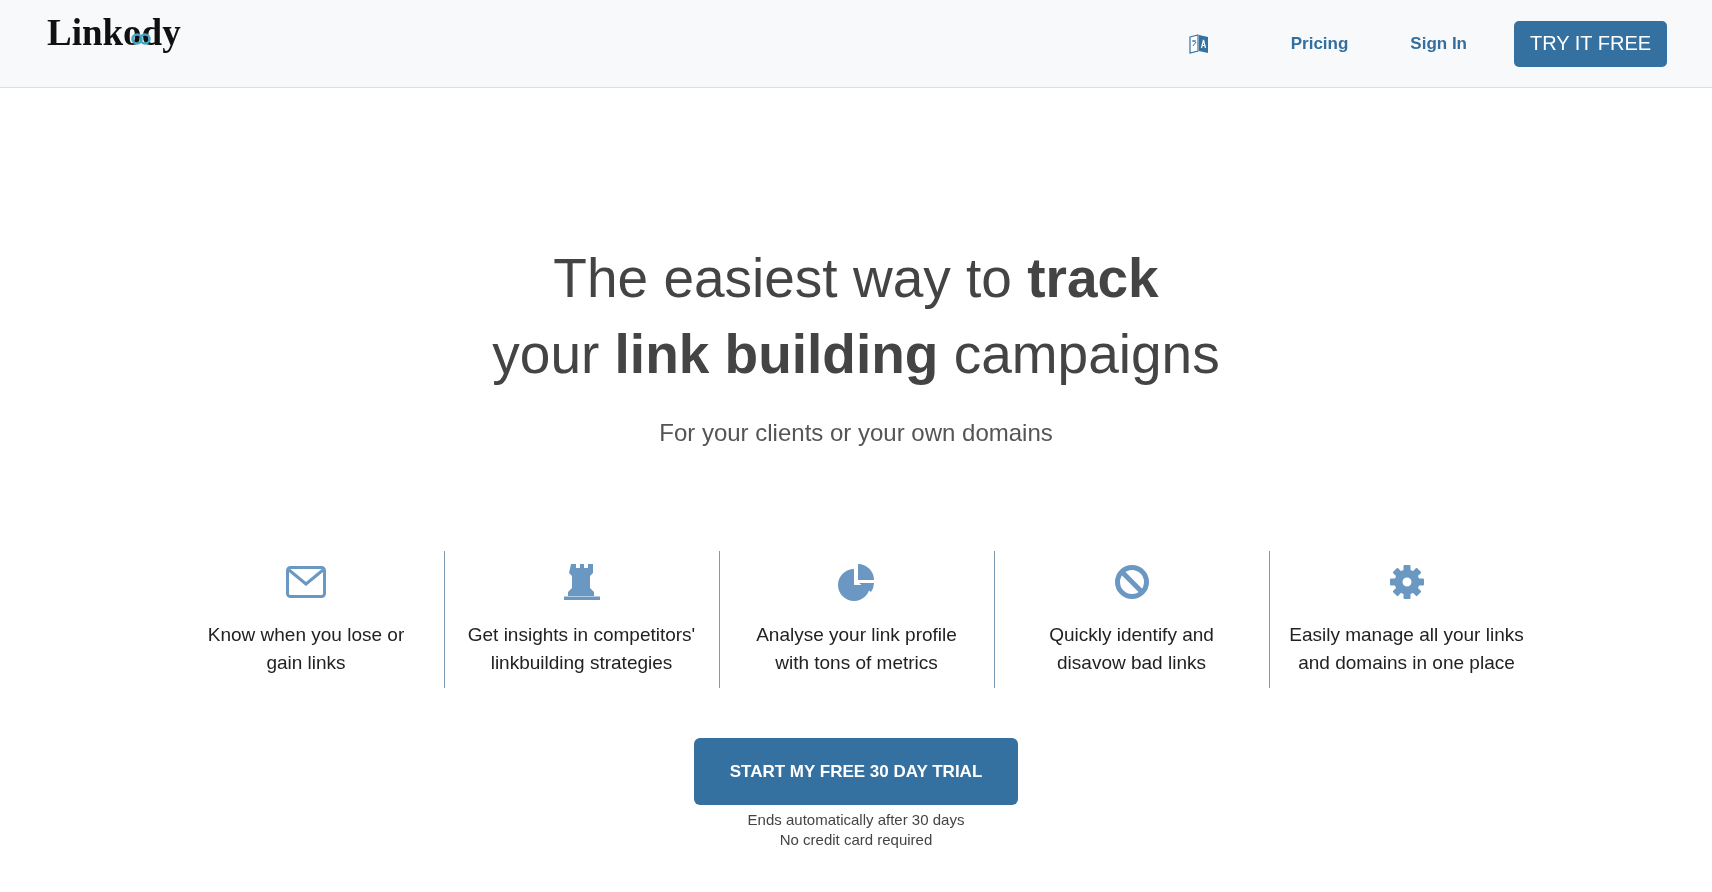  Describe the element at coordinates (856, 649) in the screenshot. I see `feature-text: Analyse your link profile with tons of metrics` at that location.